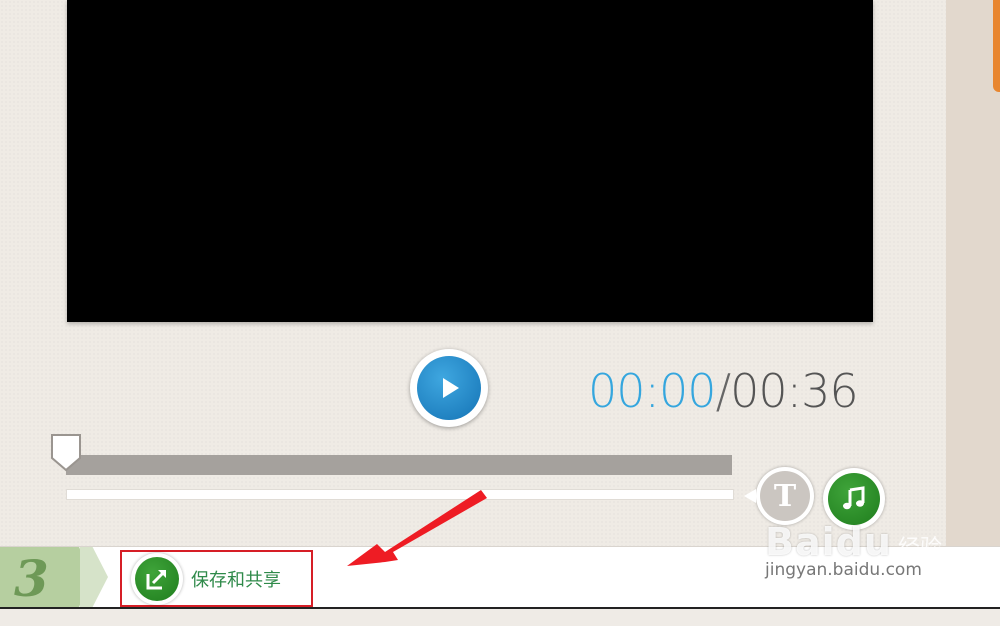 Image resolution: width=1000 pixels, height=626 pixels. Describe the element at coordinates (66, 452) in the screenshot. I see `timeline-scrubber-handle` at that location.